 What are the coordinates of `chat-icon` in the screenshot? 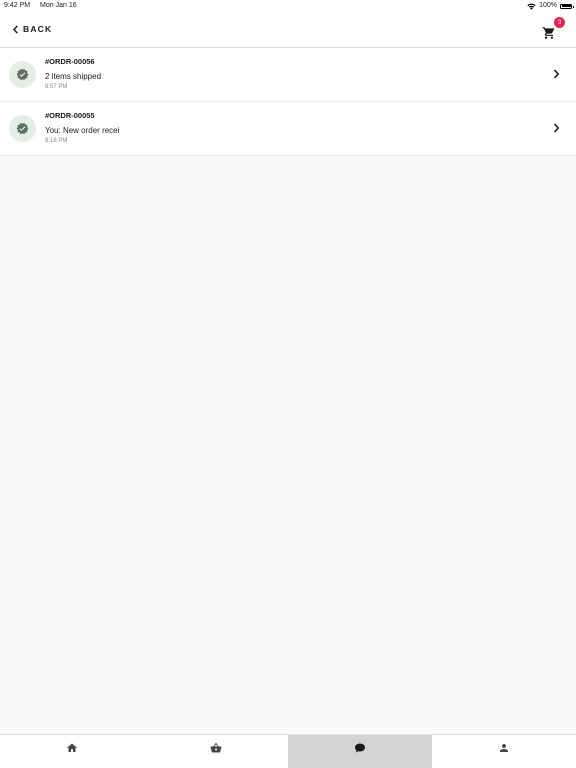 It's located at (360, 748).